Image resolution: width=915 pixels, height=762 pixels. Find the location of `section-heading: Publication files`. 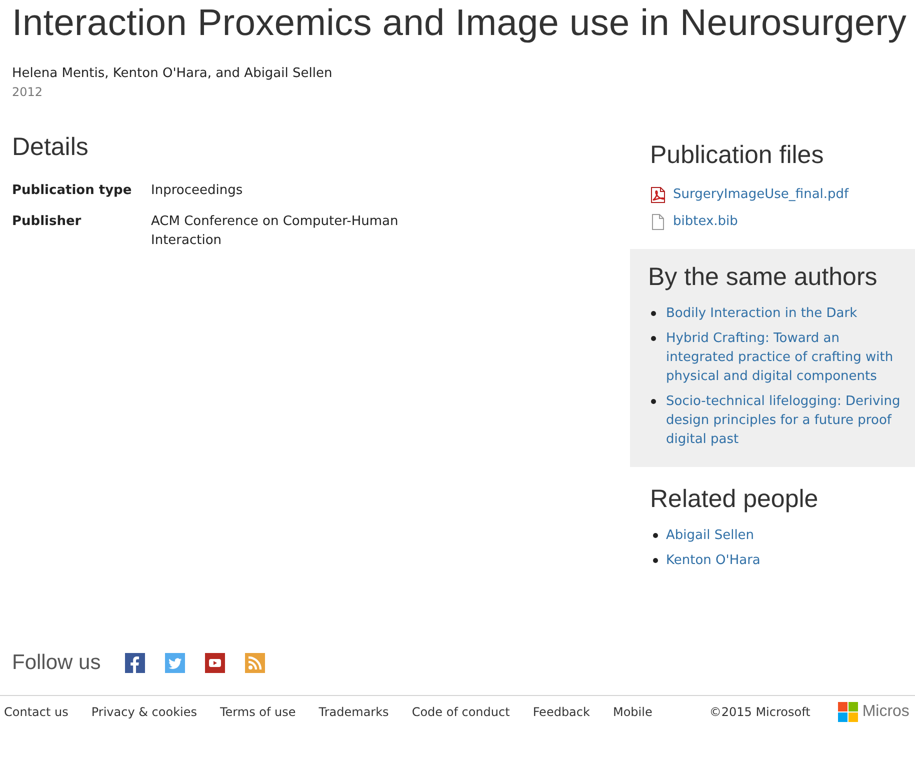

section-heading: Publication files is located at coordinates (737, 155).